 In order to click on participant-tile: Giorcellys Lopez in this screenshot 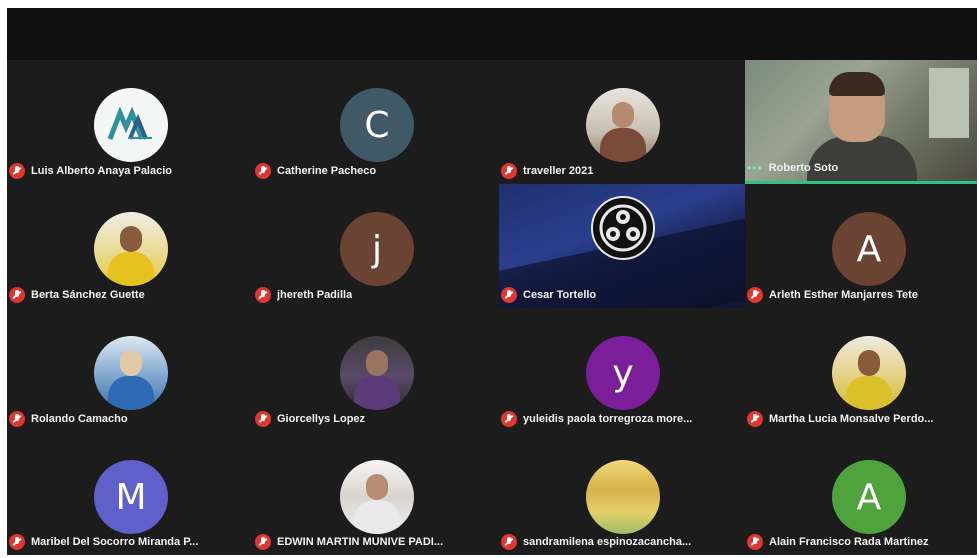, I will do `click(376, 370)`.